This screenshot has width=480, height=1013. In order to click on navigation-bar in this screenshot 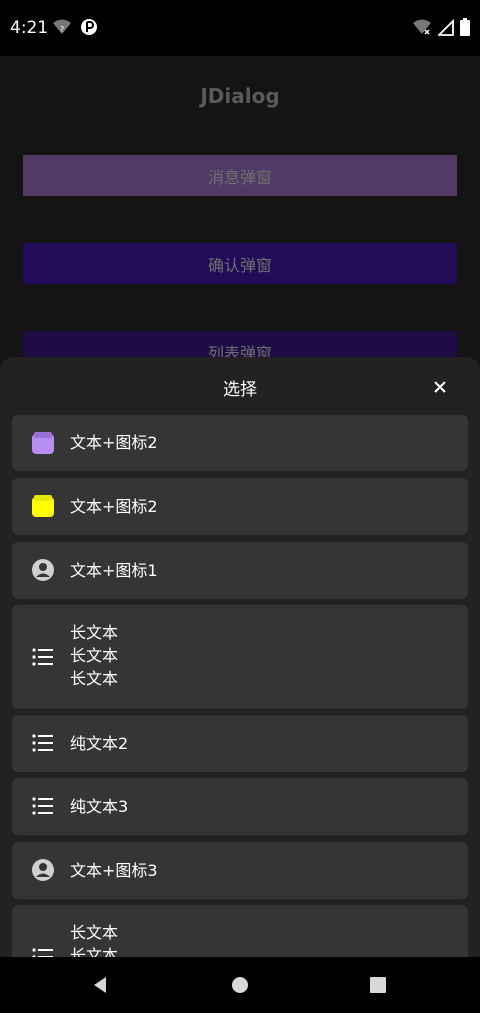, I will do `click(240, 985)`.